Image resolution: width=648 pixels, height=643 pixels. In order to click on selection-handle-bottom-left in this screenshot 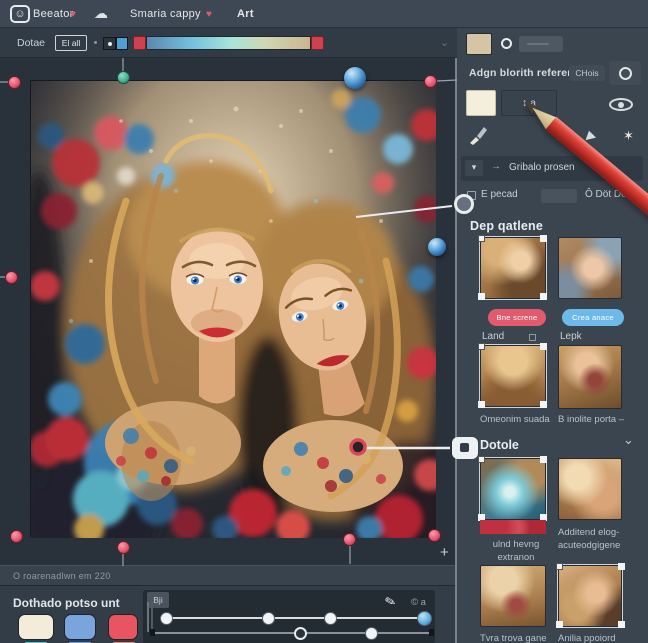, I will do `click(16, 536)`.